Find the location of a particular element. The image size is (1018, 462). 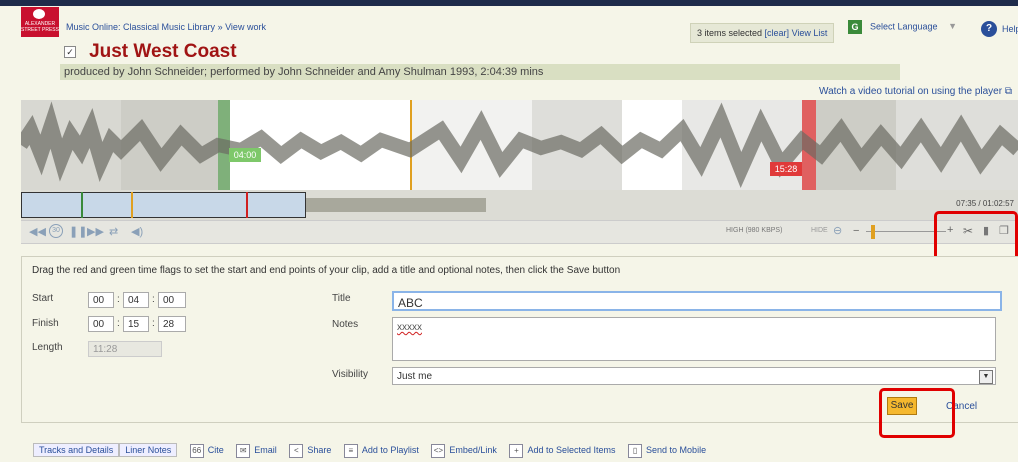

publisher-logo: ALEXANDER STREET PRESS is located at coordinates (40, 22).